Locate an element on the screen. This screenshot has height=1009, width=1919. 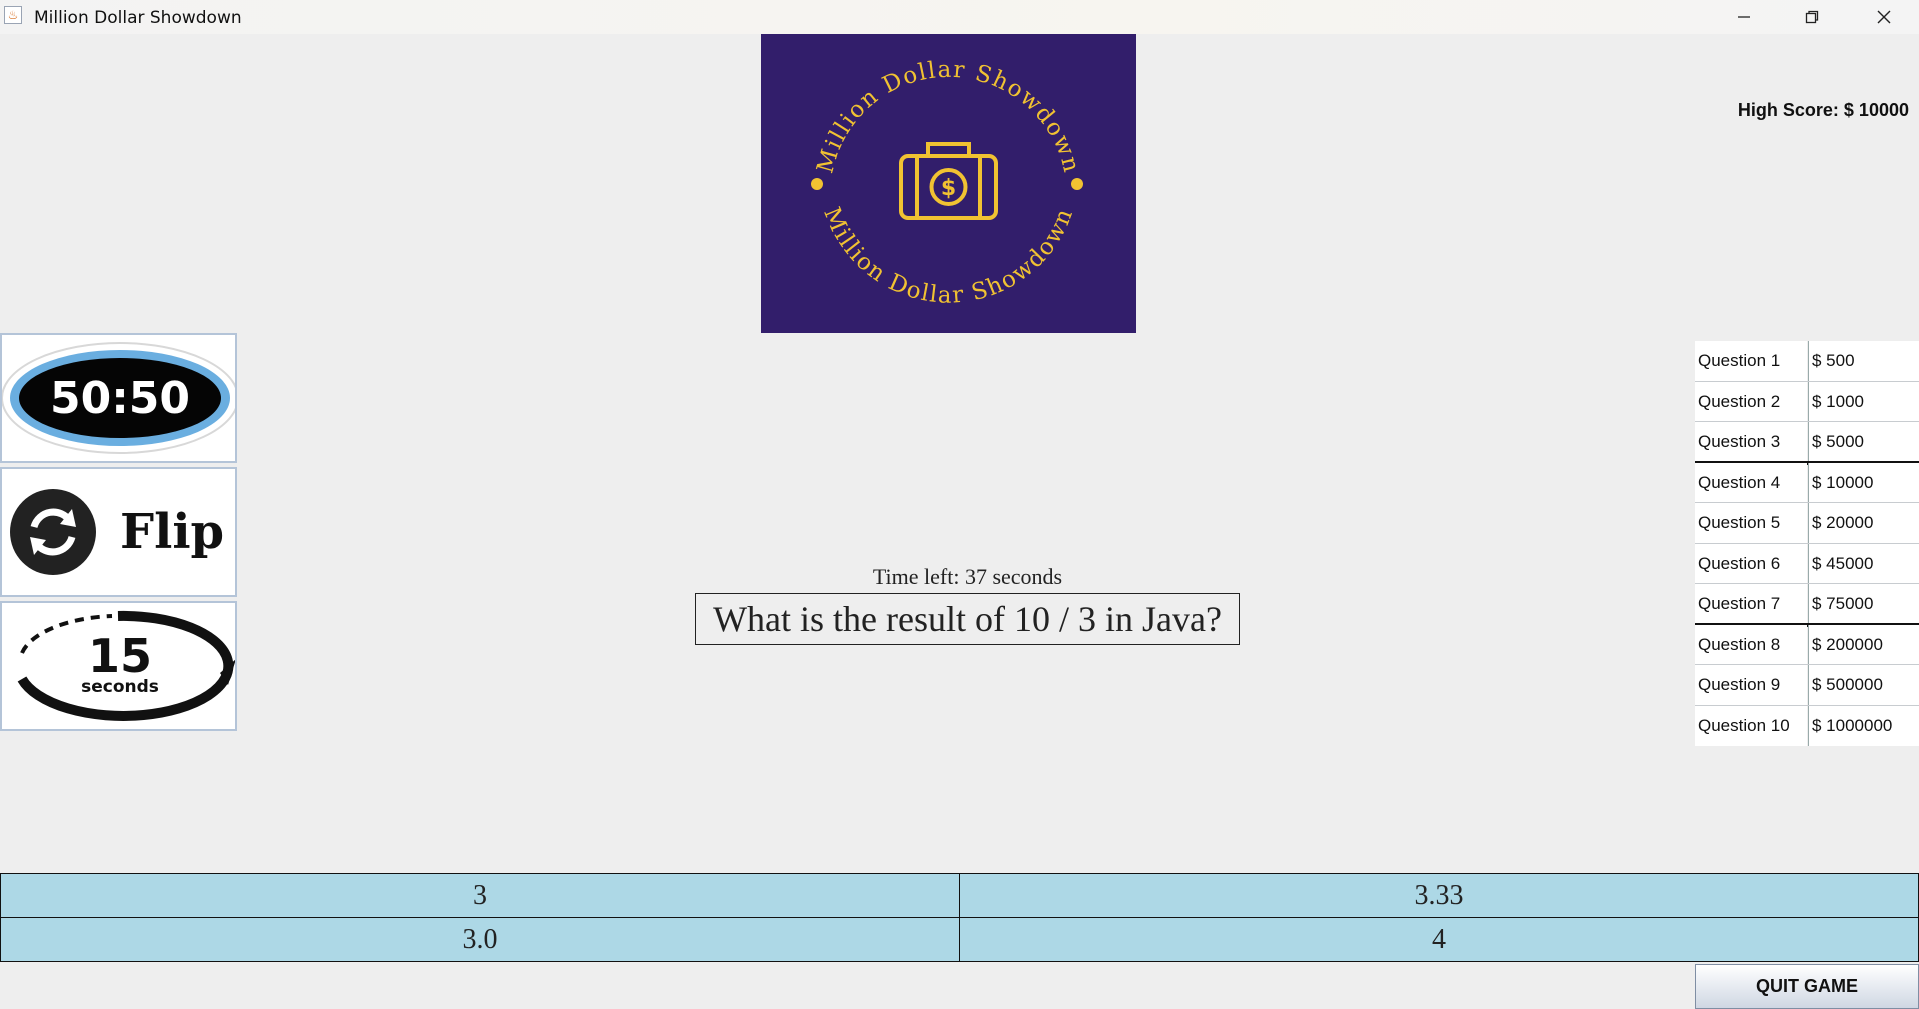
answer-button-b: 3.33 is located at coordinates (1439, 895).